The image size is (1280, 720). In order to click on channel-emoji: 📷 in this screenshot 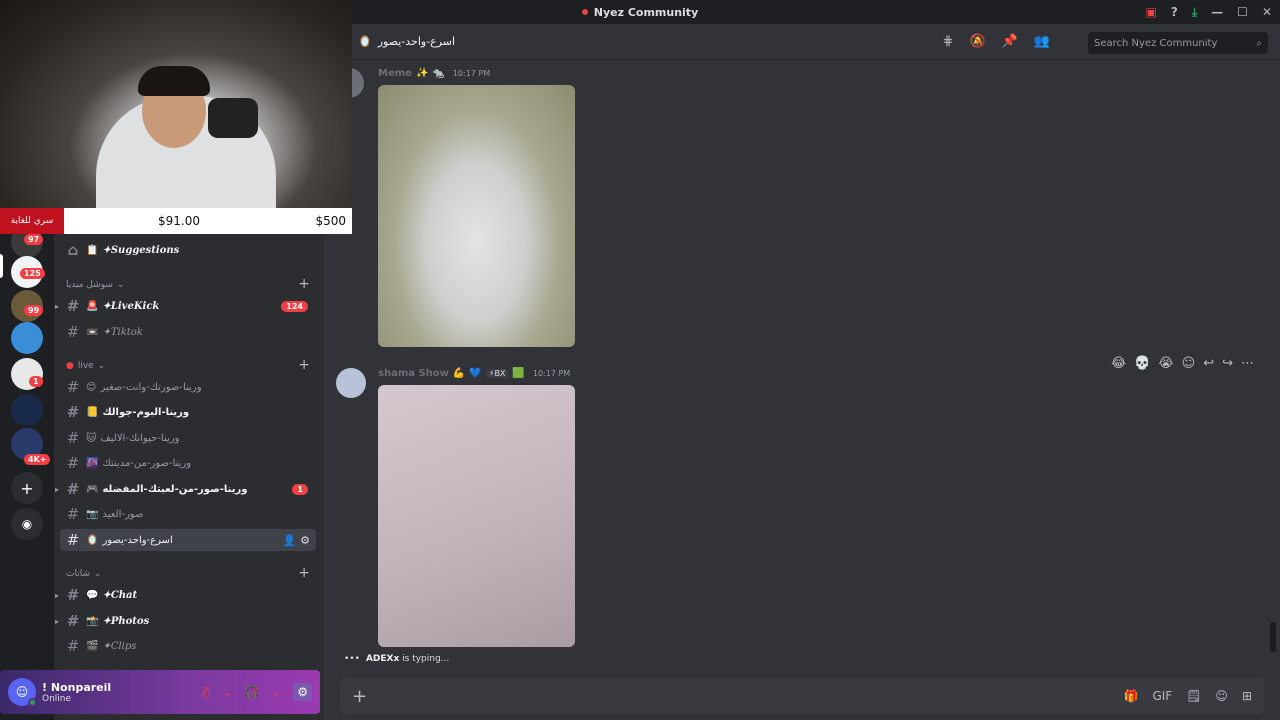, I will do `click(92, 514)`.